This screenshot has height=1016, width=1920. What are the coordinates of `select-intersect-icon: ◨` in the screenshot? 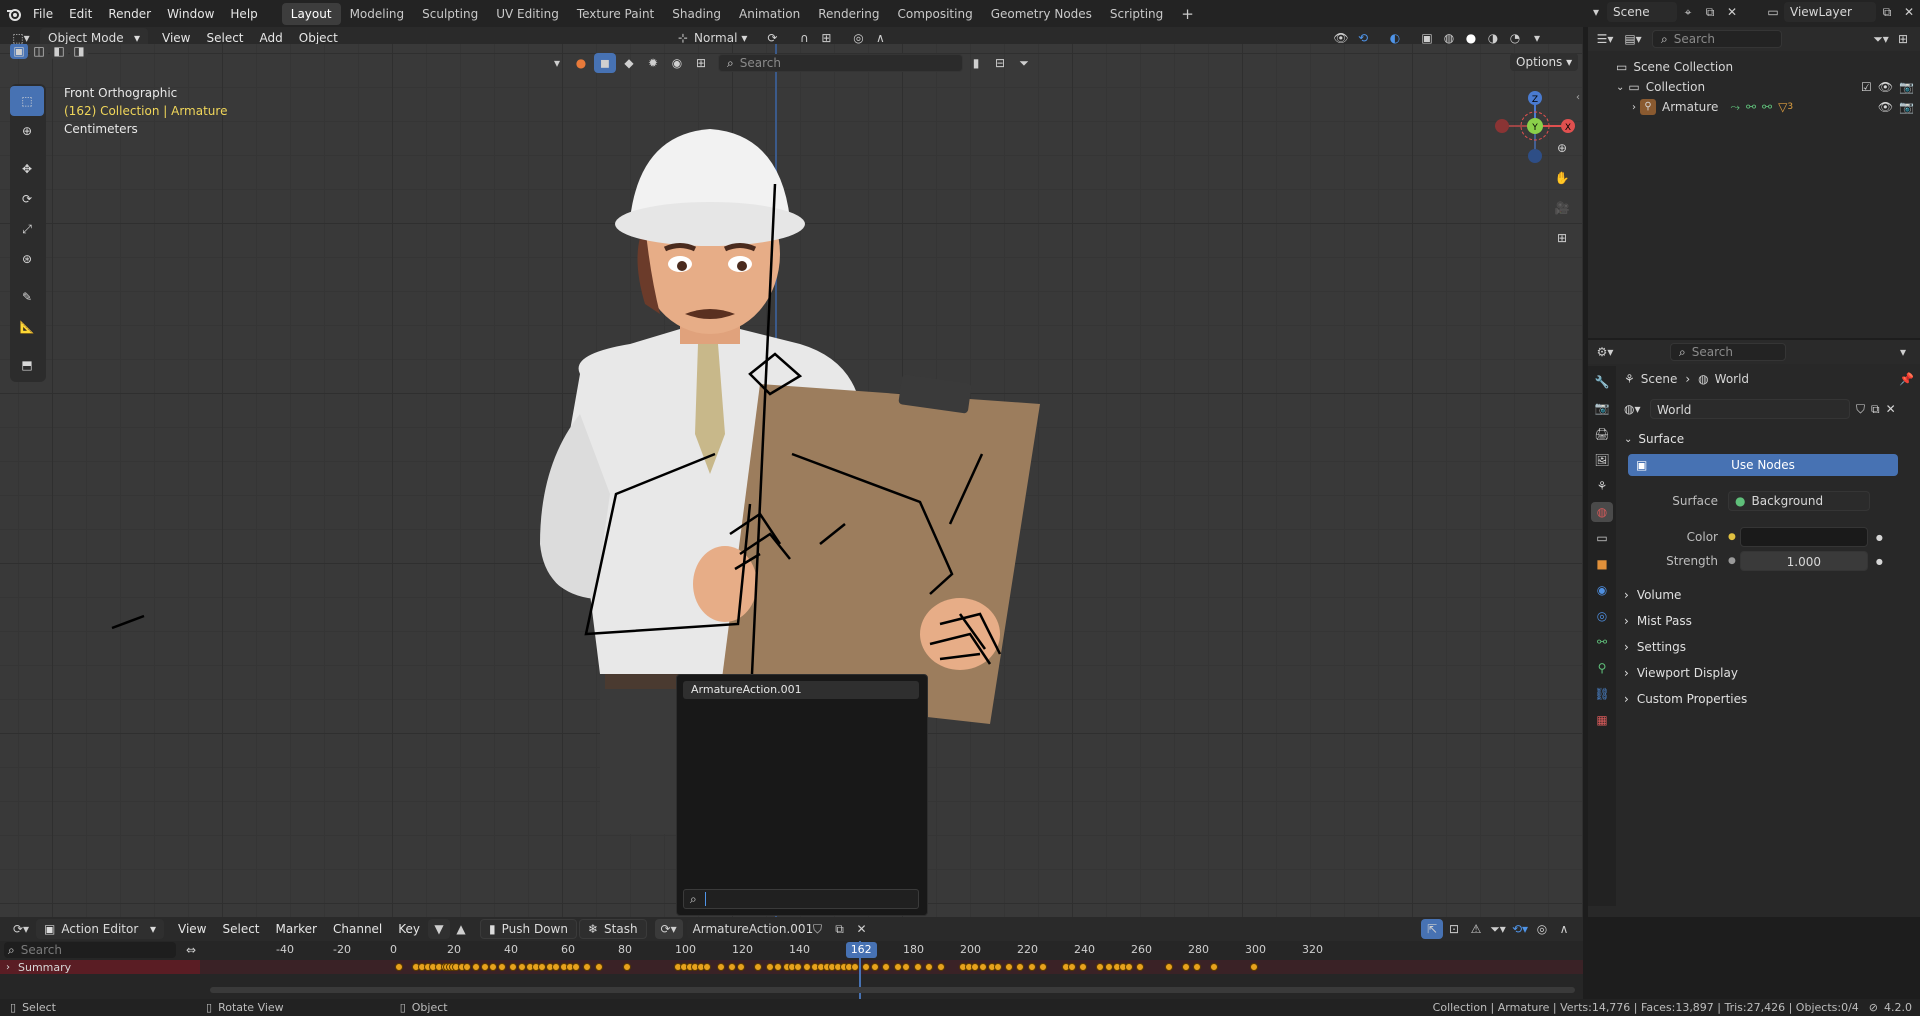 It's located at (79, 51).